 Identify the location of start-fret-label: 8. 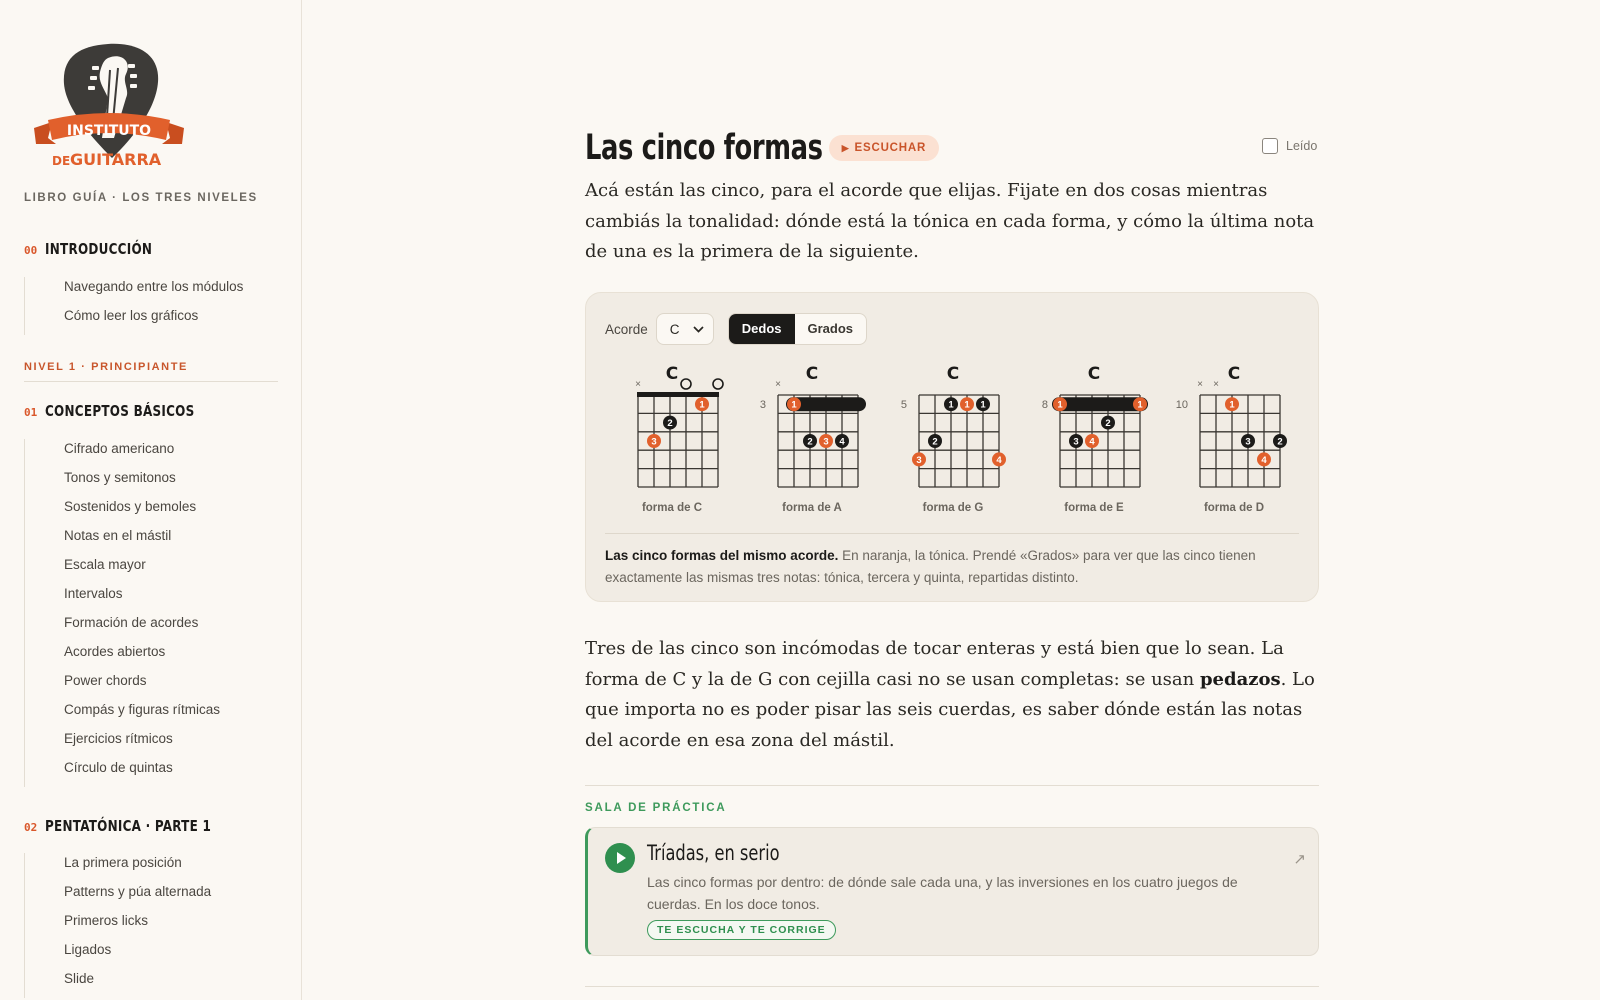
(1045, 405).